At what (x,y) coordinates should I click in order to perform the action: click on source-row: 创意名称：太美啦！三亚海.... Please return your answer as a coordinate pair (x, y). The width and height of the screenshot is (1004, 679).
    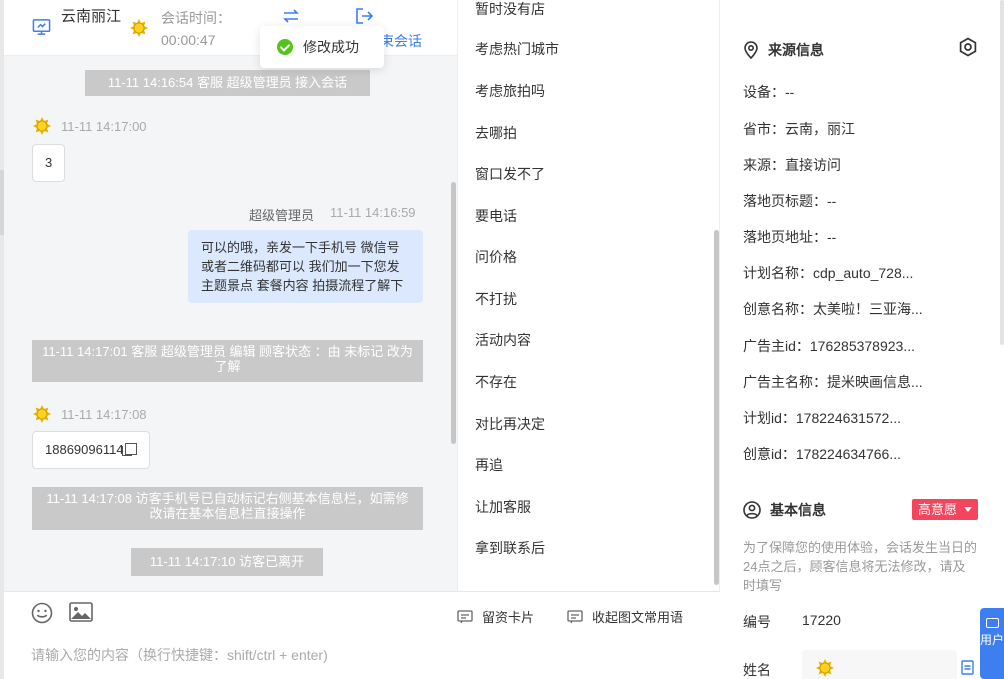
    Looking at the image, I should click on (833, 309).